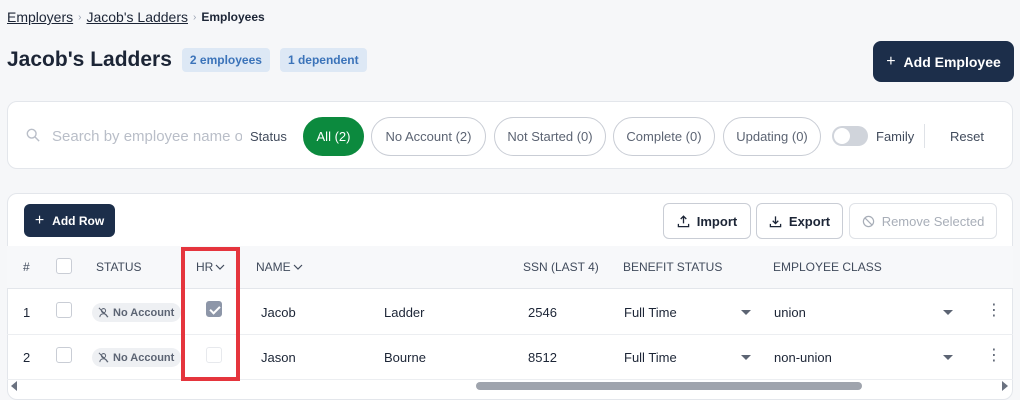  Describe the element at coordinates (268, 136) in the screenshot. I see `status-filter-label: Status` at that location.